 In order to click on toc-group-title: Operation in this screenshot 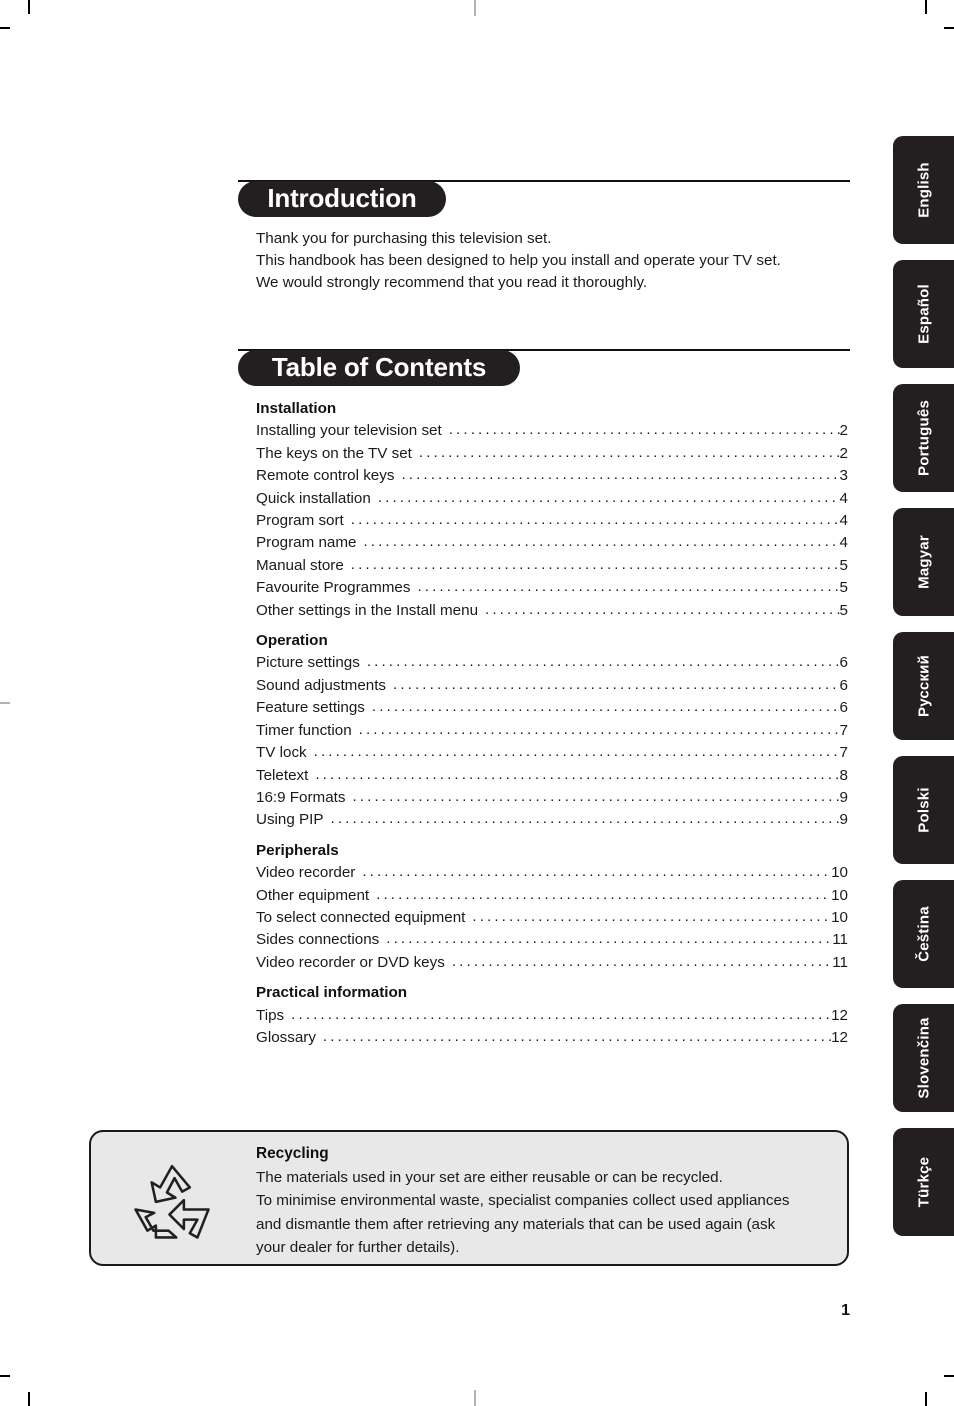, I will do `click(292, 641)`.